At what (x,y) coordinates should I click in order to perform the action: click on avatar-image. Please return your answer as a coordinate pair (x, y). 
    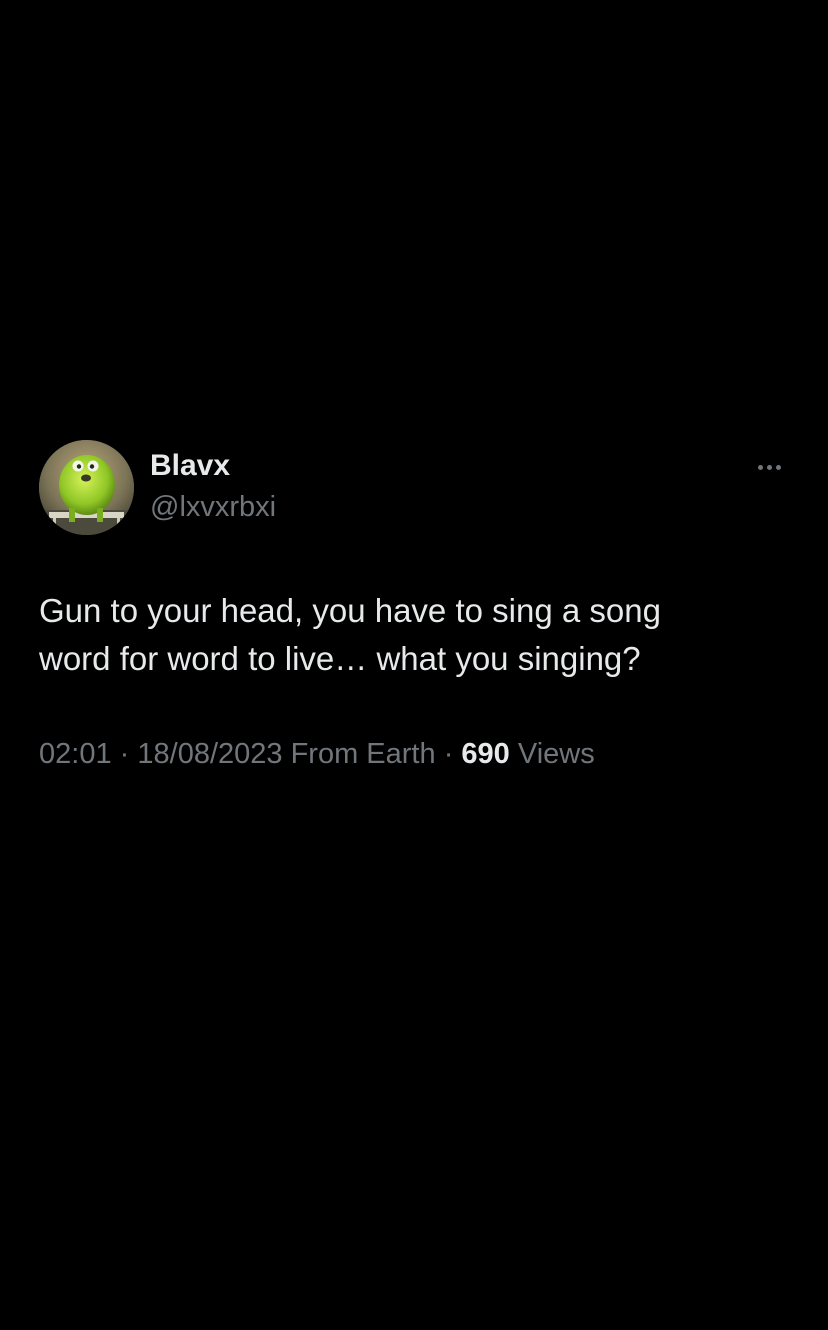
    Looking at the image, I should click on (86, 487).